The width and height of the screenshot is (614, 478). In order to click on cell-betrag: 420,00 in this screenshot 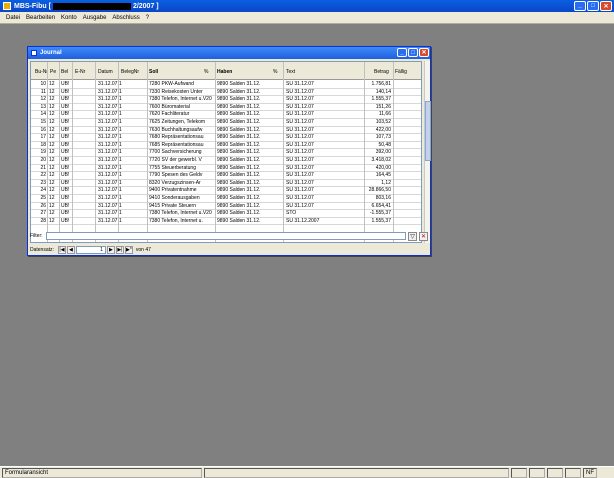, I will do `click(378, 168)`.